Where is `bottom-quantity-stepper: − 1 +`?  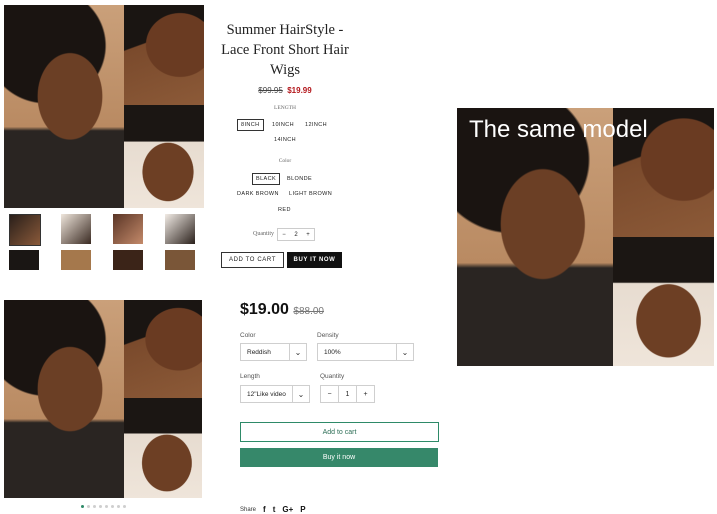 bottom-quantity-stepper: − 1 + is located at coordinates (347, 394).